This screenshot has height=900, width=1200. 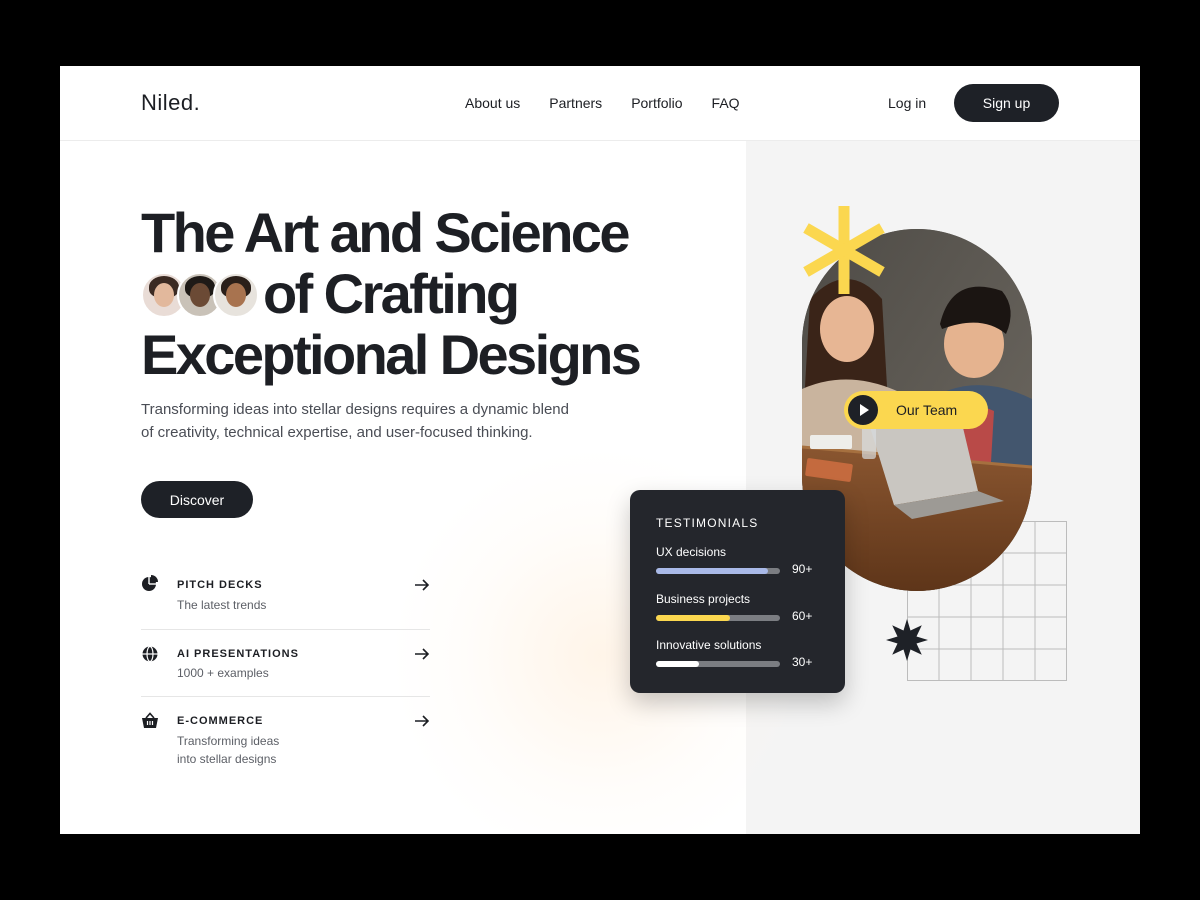 I want to click on our-team-button: Our Team, so click(x=916, y=410).